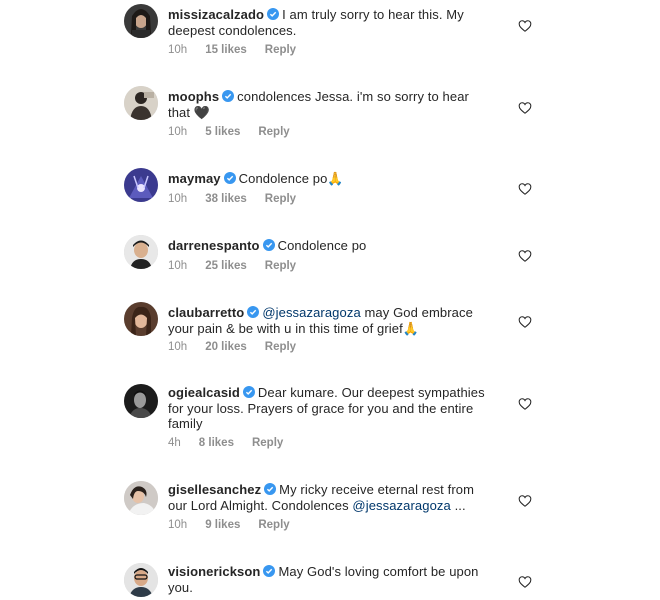 This screenshot has width=660, height=600. I want to click on comment-username: ogiealcasid, so click(204, 392).